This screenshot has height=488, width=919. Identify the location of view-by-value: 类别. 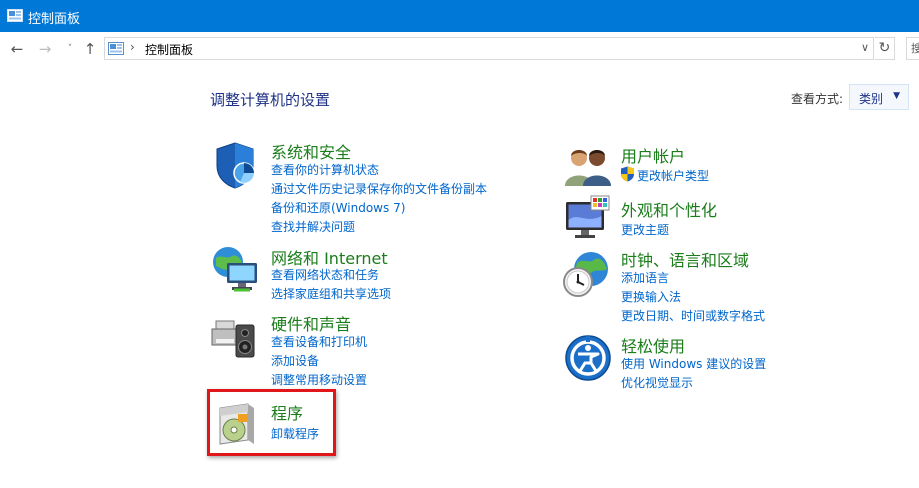
(871, 99).